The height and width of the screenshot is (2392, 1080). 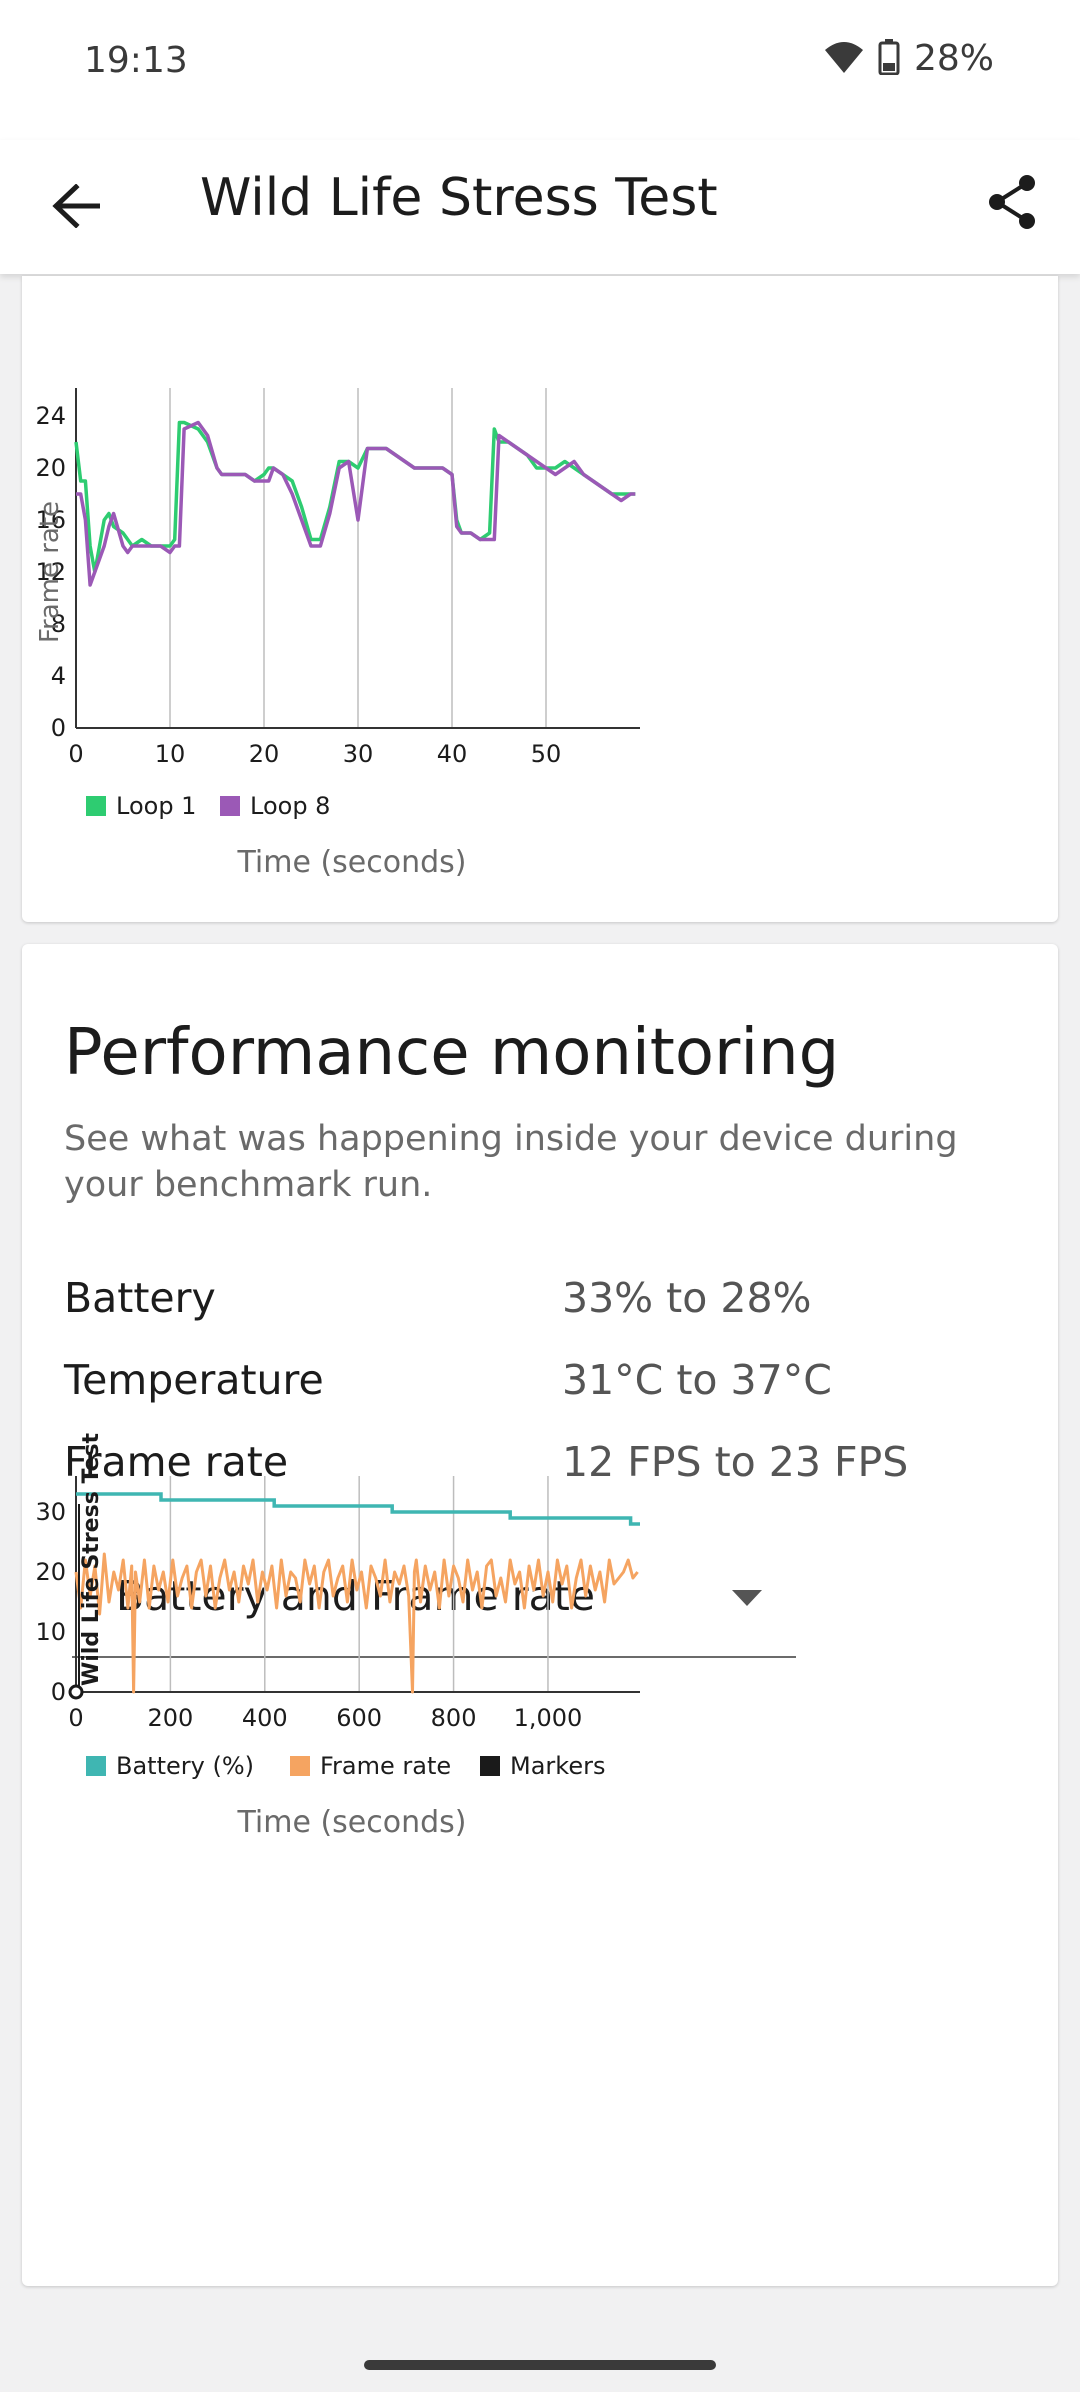 I want to click on series-line-frame-rate, so click(x=356, y=1623).